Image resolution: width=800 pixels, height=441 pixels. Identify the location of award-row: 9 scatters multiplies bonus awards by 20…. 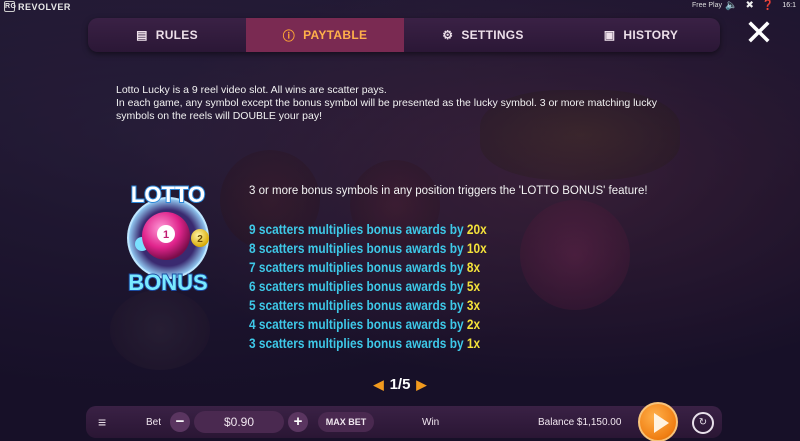
(368, 229).